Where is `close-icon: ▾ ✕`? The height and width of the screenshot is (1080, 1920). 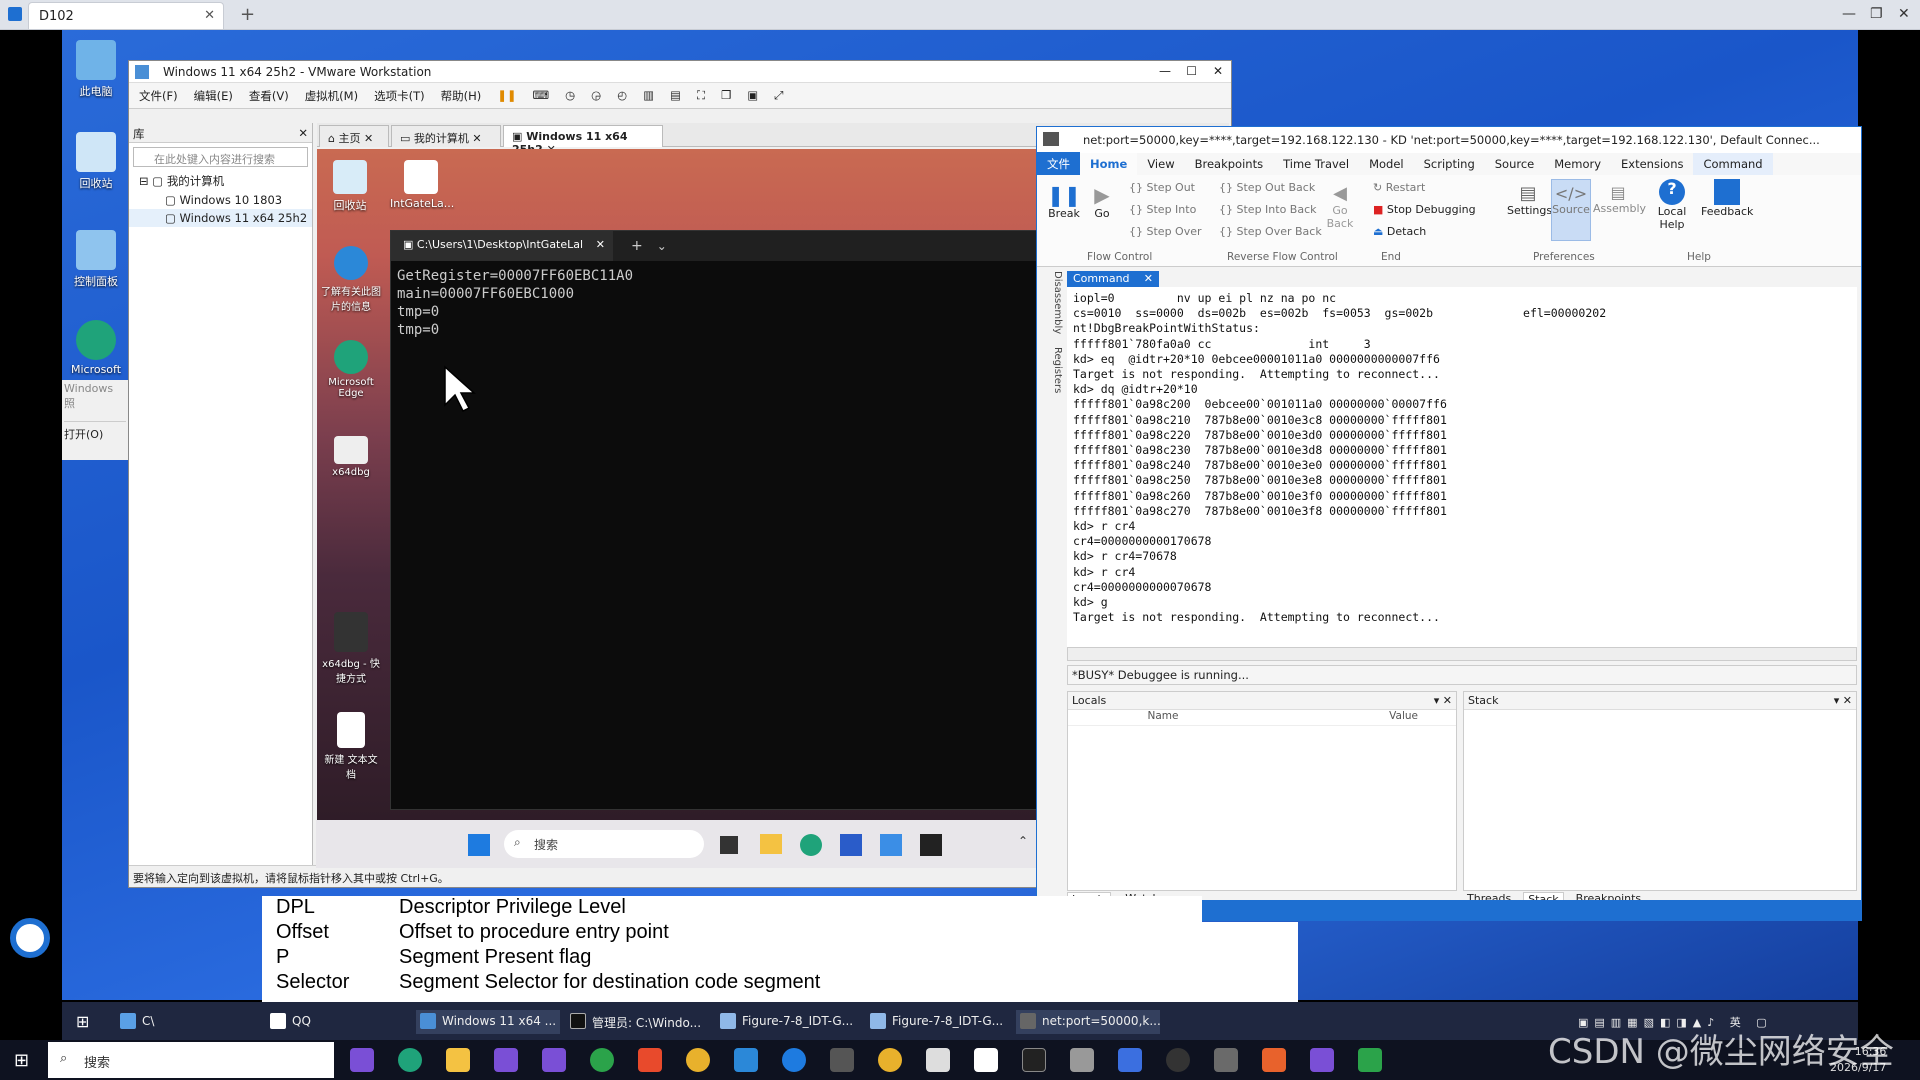 close-icon: ▾ ✕ is located at coordinates (1843, 700).